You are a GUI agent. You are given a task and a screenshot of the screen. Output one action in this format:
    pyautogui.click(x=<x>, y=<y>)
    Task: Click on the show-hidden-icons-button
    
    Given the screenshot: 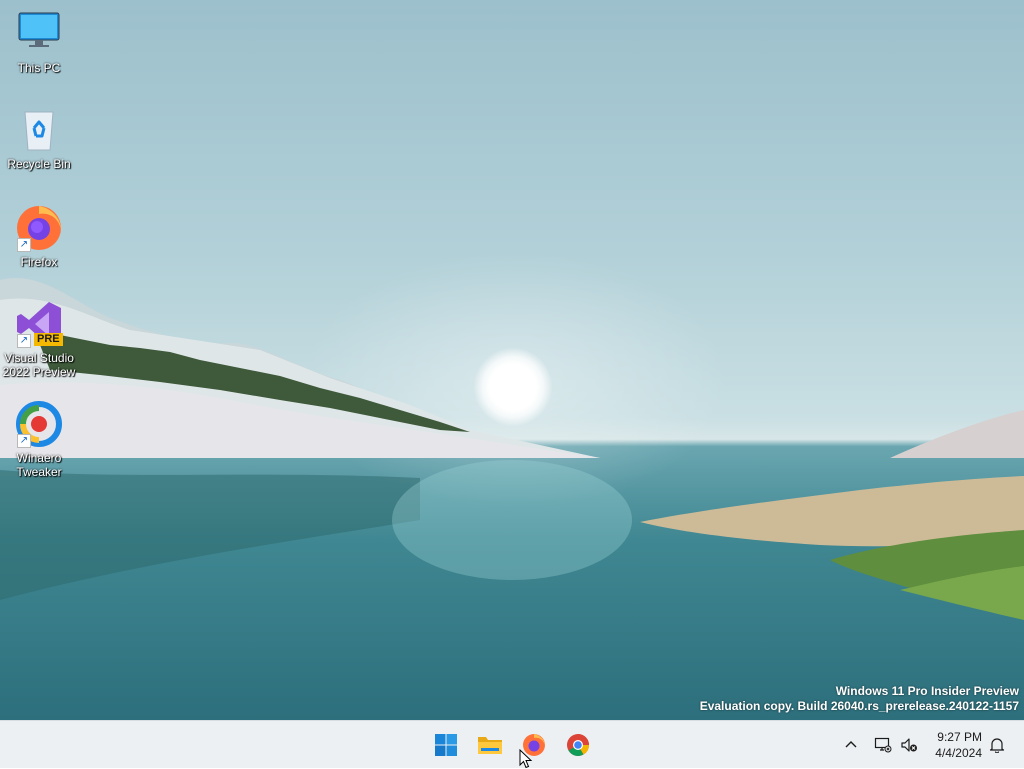 What is the action you would take?
    pyautogui.click(x=851, y=745)
    